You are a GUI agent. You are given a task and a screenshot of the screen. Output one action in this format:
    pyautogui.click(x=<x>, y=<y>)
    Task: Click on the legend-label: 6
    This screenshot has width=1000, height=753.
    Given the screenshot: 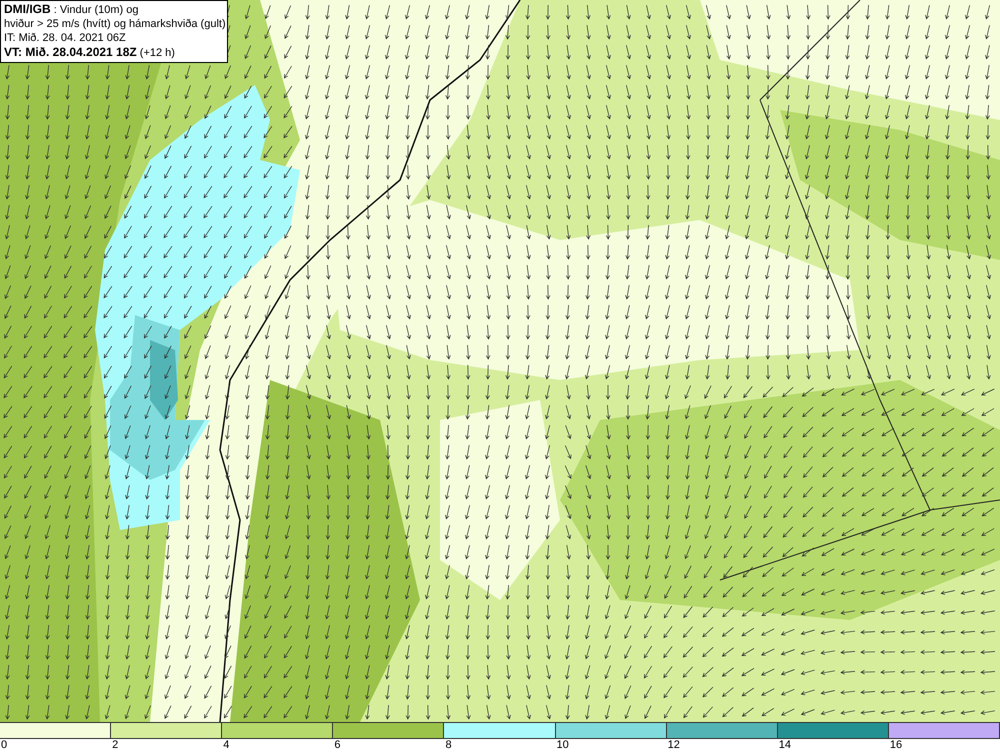 What is the action you would take?
    pyautogui.click(x=336, y=745)
    